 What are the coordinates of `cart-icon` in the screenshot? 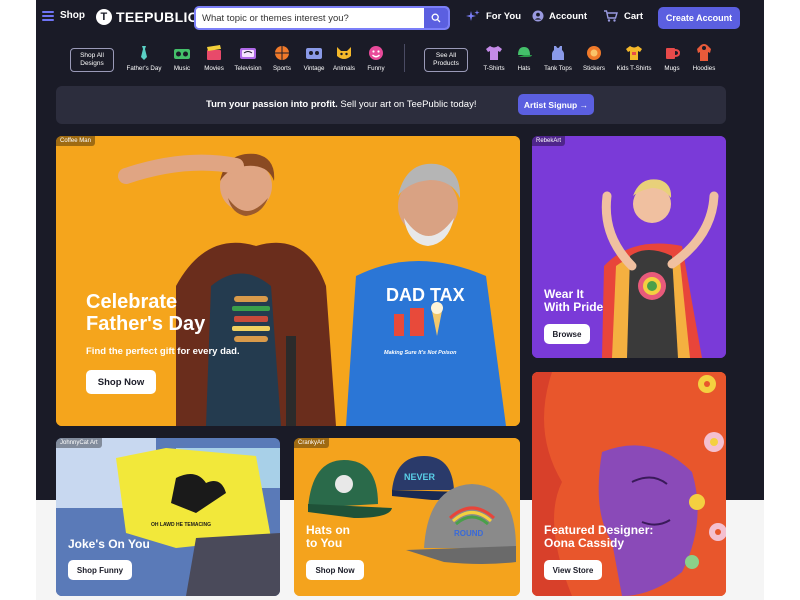 It's located at (611, 16).